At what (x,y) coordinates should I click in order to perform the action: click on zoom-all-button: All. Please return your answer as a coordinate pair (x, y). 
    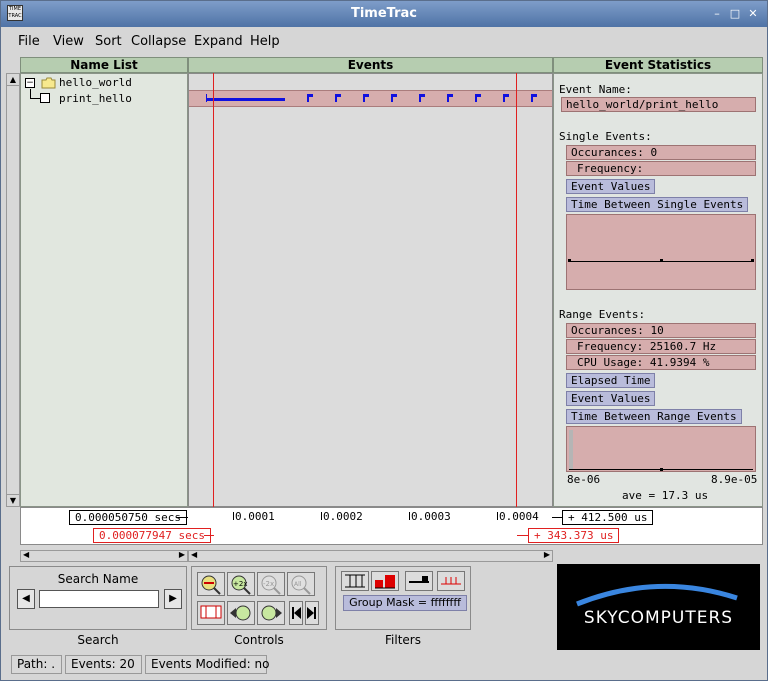
    Looking at the image, I should click on (301, 584).